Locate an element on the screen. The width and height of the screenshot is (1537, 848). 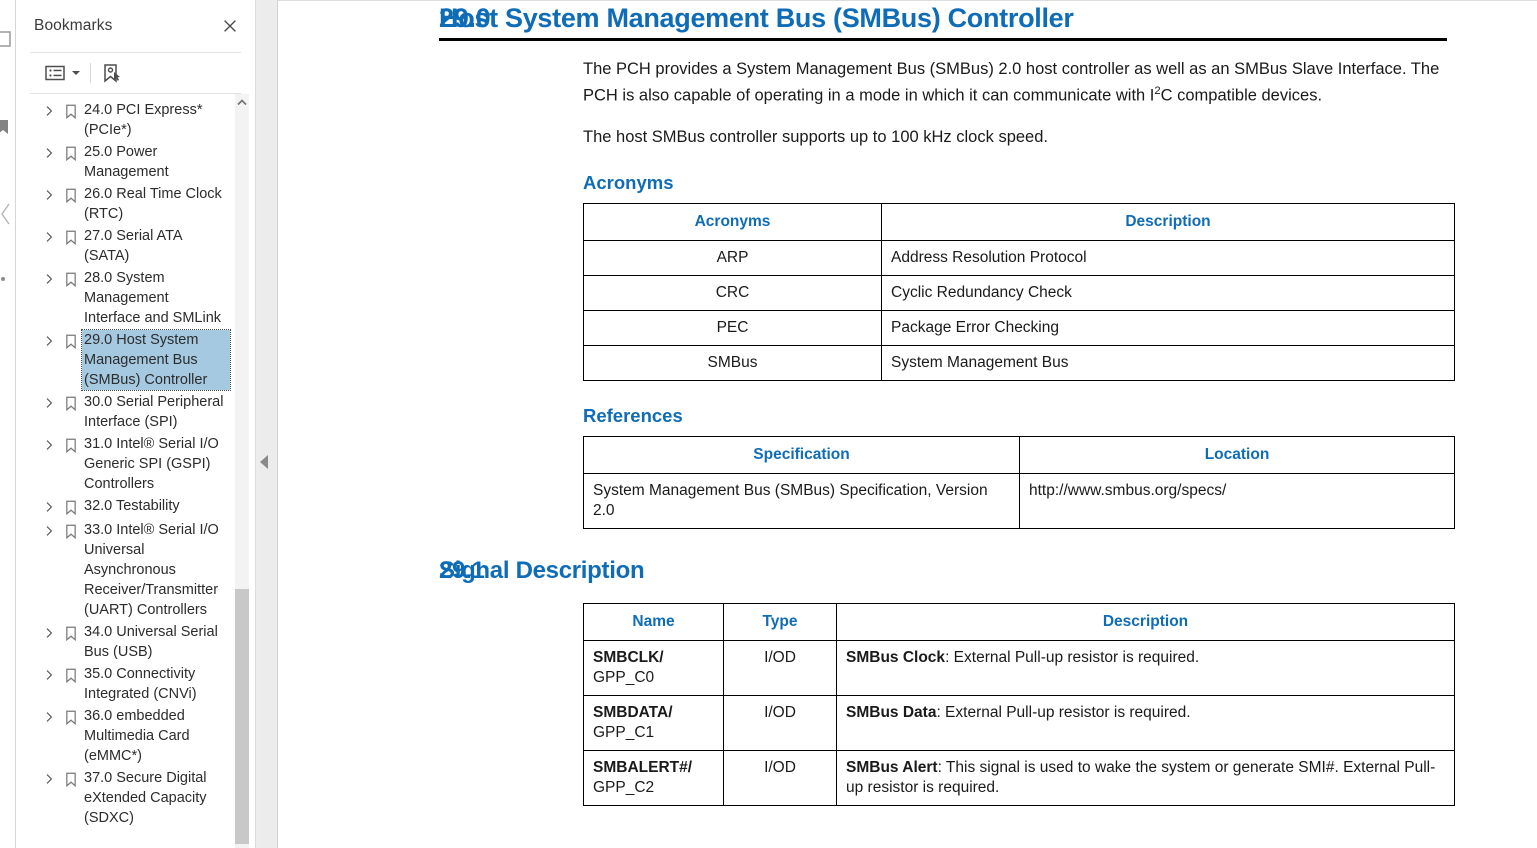
bookmarks-scrollbar-thumb is located at coordinates (242, 716).